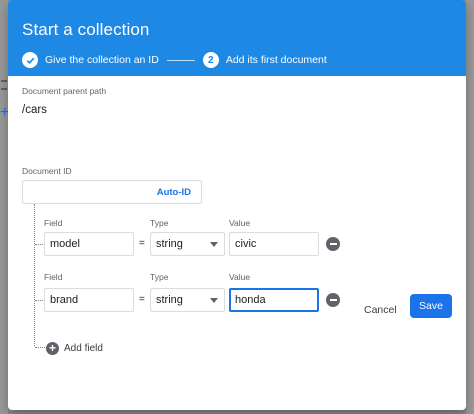 The height and width of the screenshot is (414, 474). I want to click on field-value-input: civic, so click(274, 244).